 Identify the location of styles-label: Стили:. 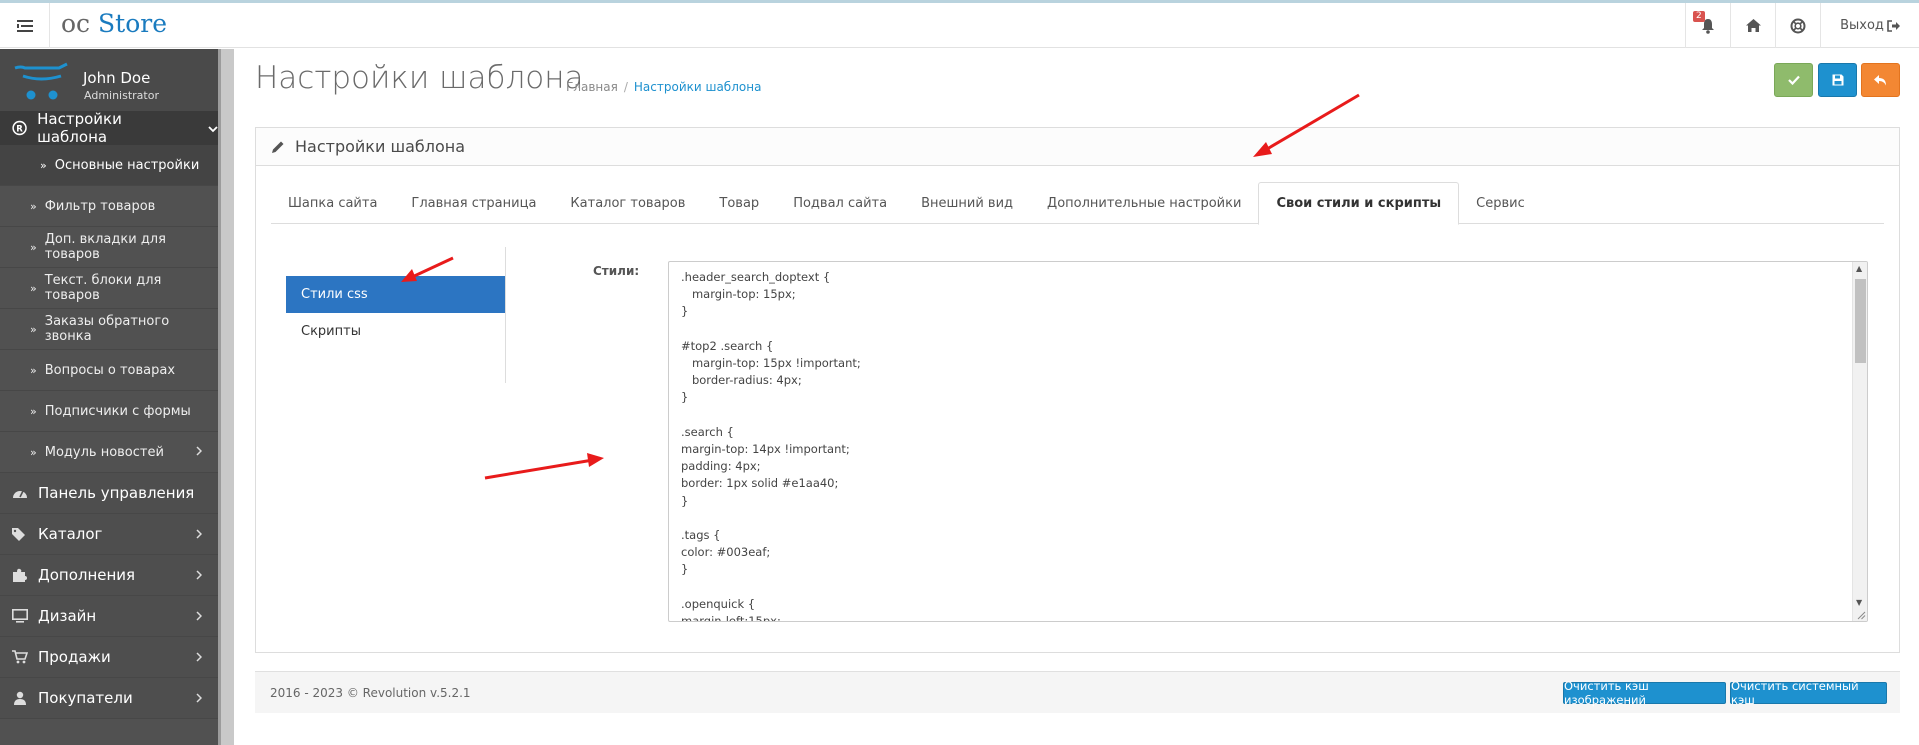
(616, 271).